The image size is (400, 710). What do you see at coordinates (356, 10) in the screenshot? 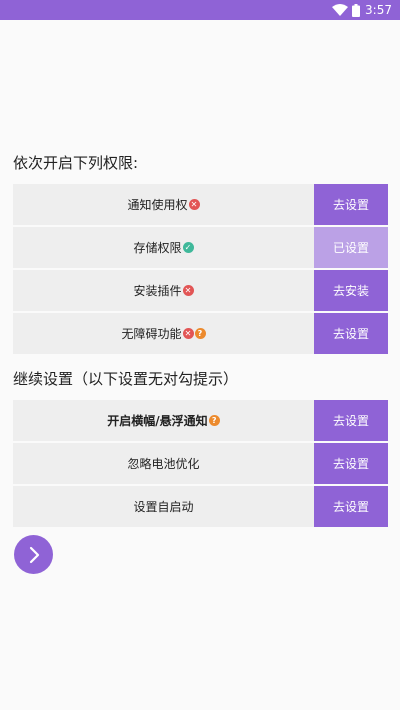
I see `battery-icon` at bounding box center [356, 10].